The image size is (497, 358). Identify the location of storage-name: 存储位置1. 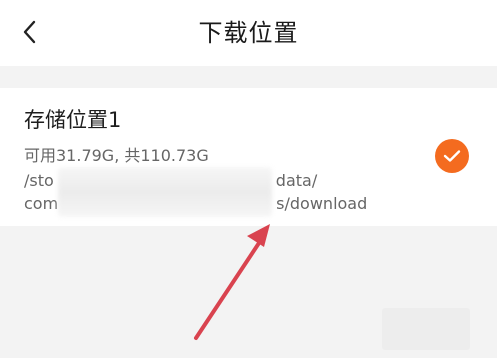
(73, 120).